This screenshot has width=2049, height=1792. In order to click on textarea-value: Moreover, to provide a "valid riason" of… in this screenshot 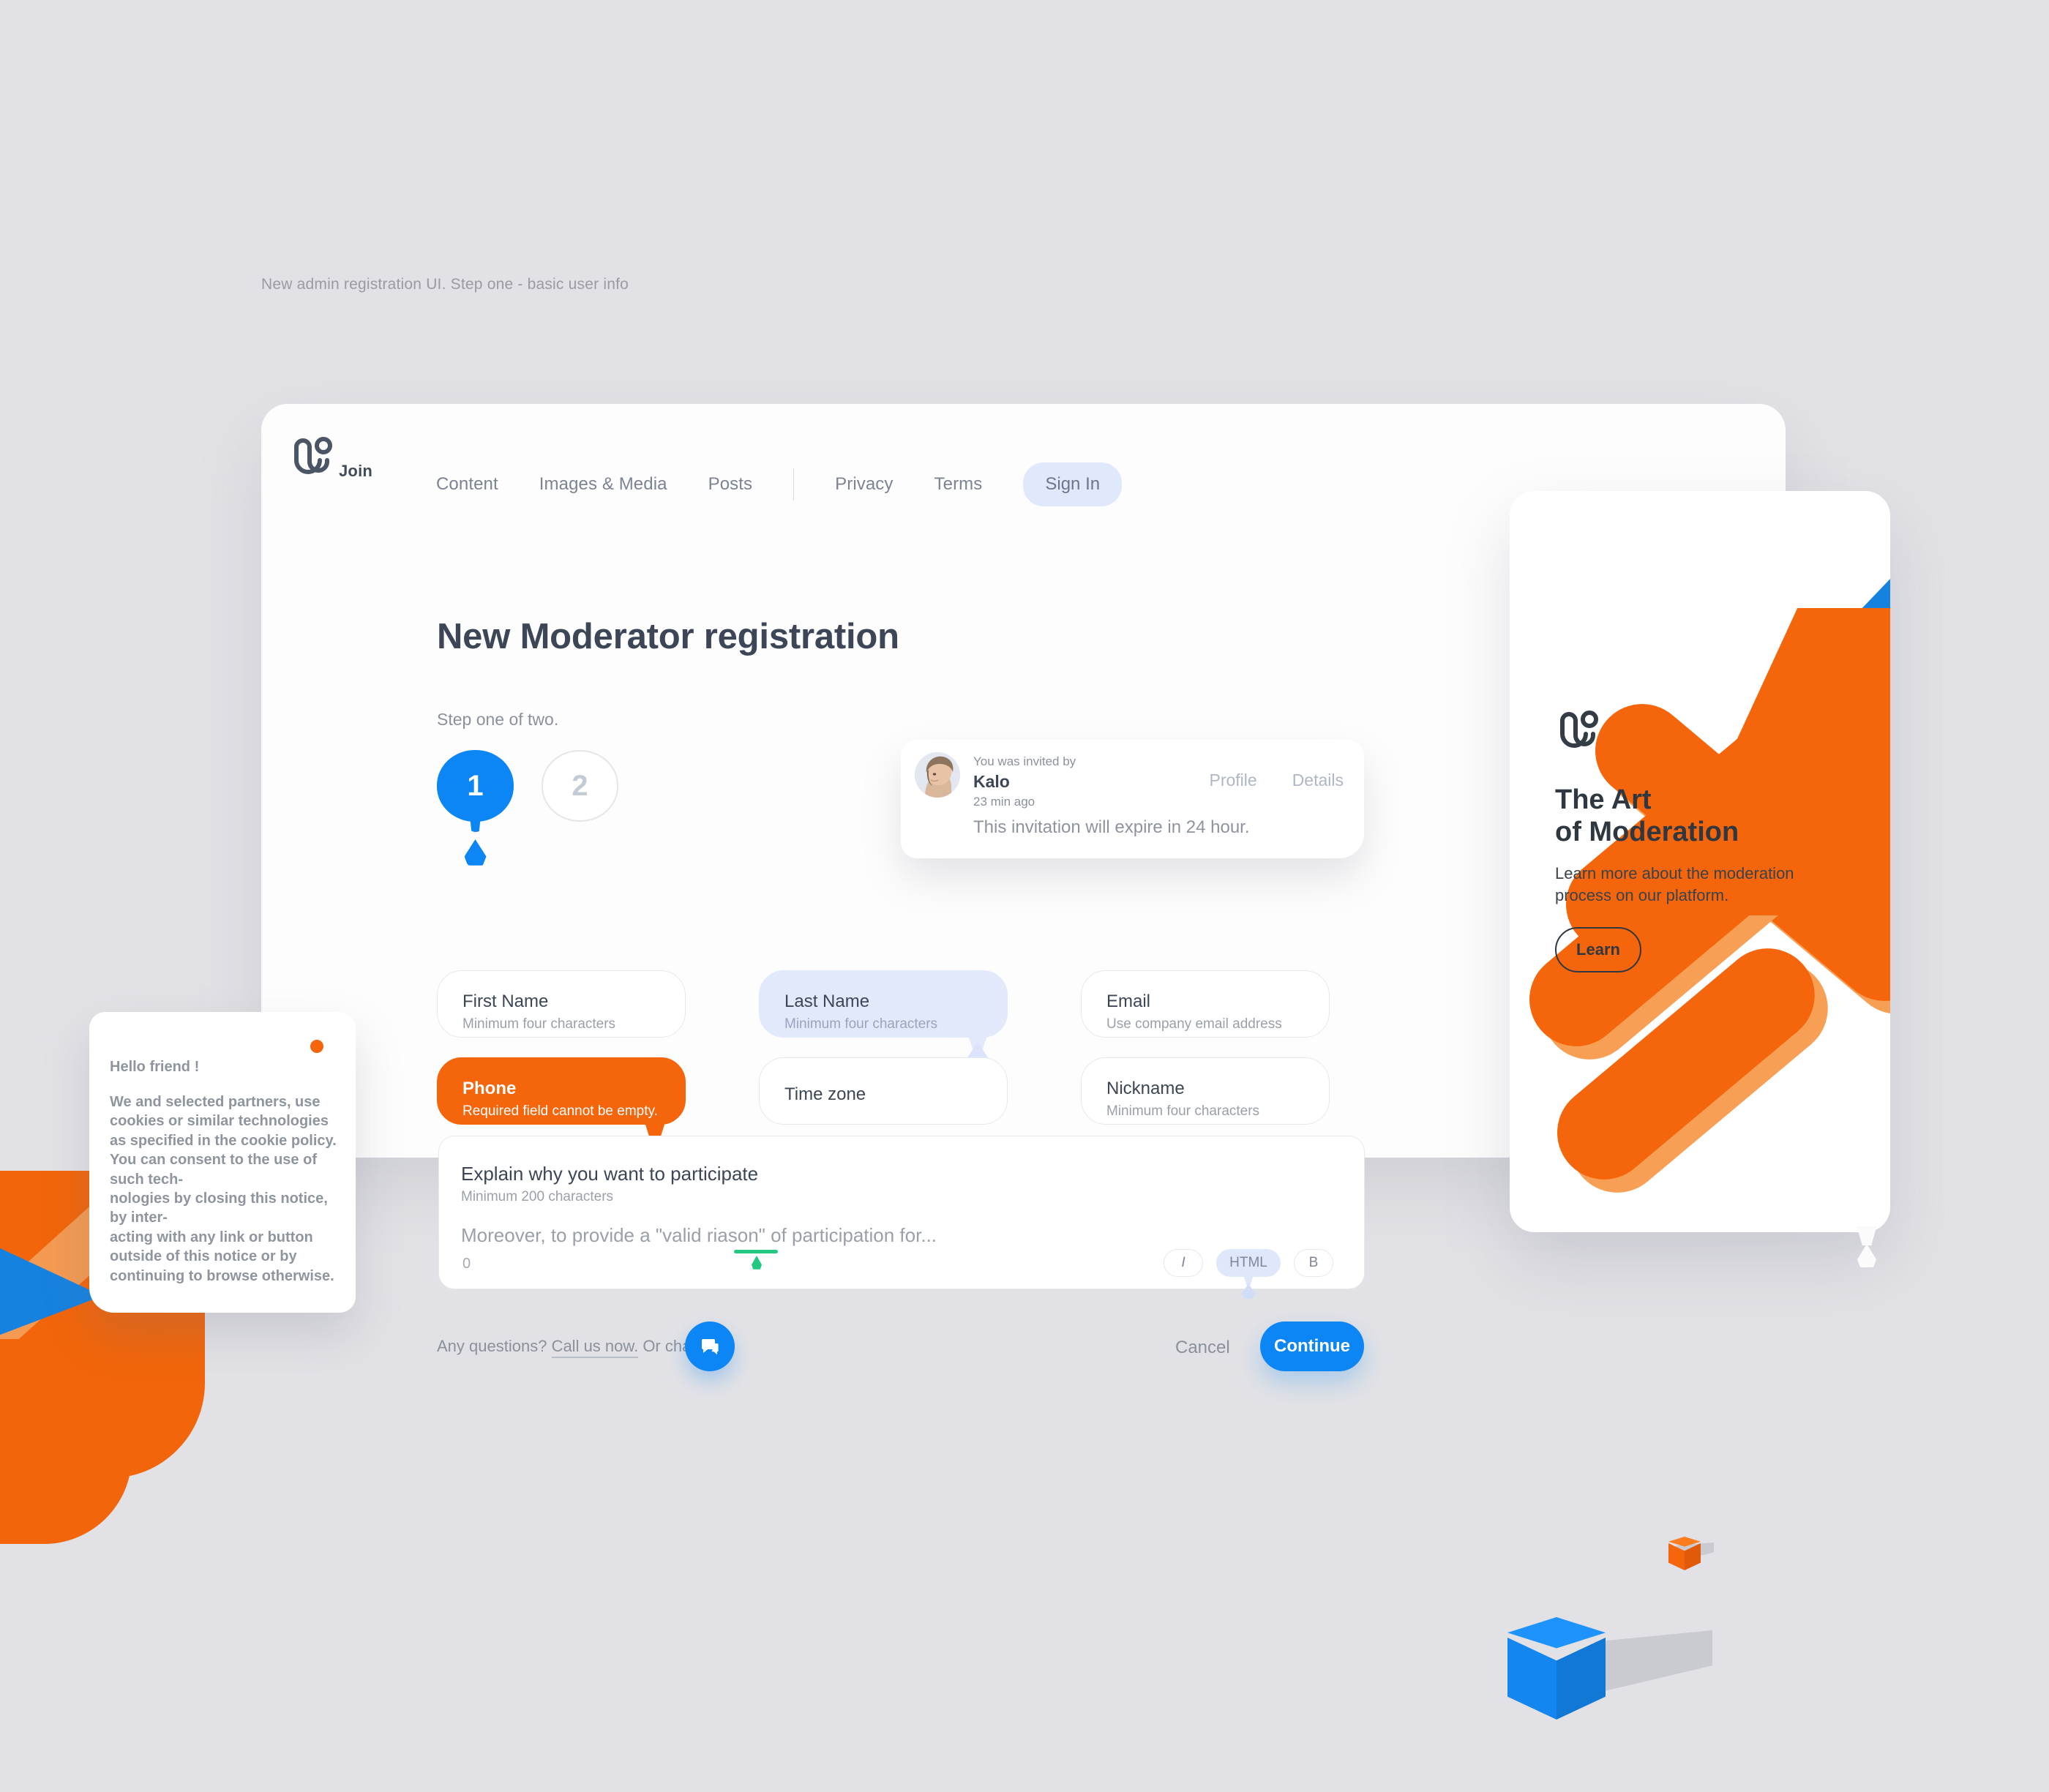, I will do `click(699, 1235)`.